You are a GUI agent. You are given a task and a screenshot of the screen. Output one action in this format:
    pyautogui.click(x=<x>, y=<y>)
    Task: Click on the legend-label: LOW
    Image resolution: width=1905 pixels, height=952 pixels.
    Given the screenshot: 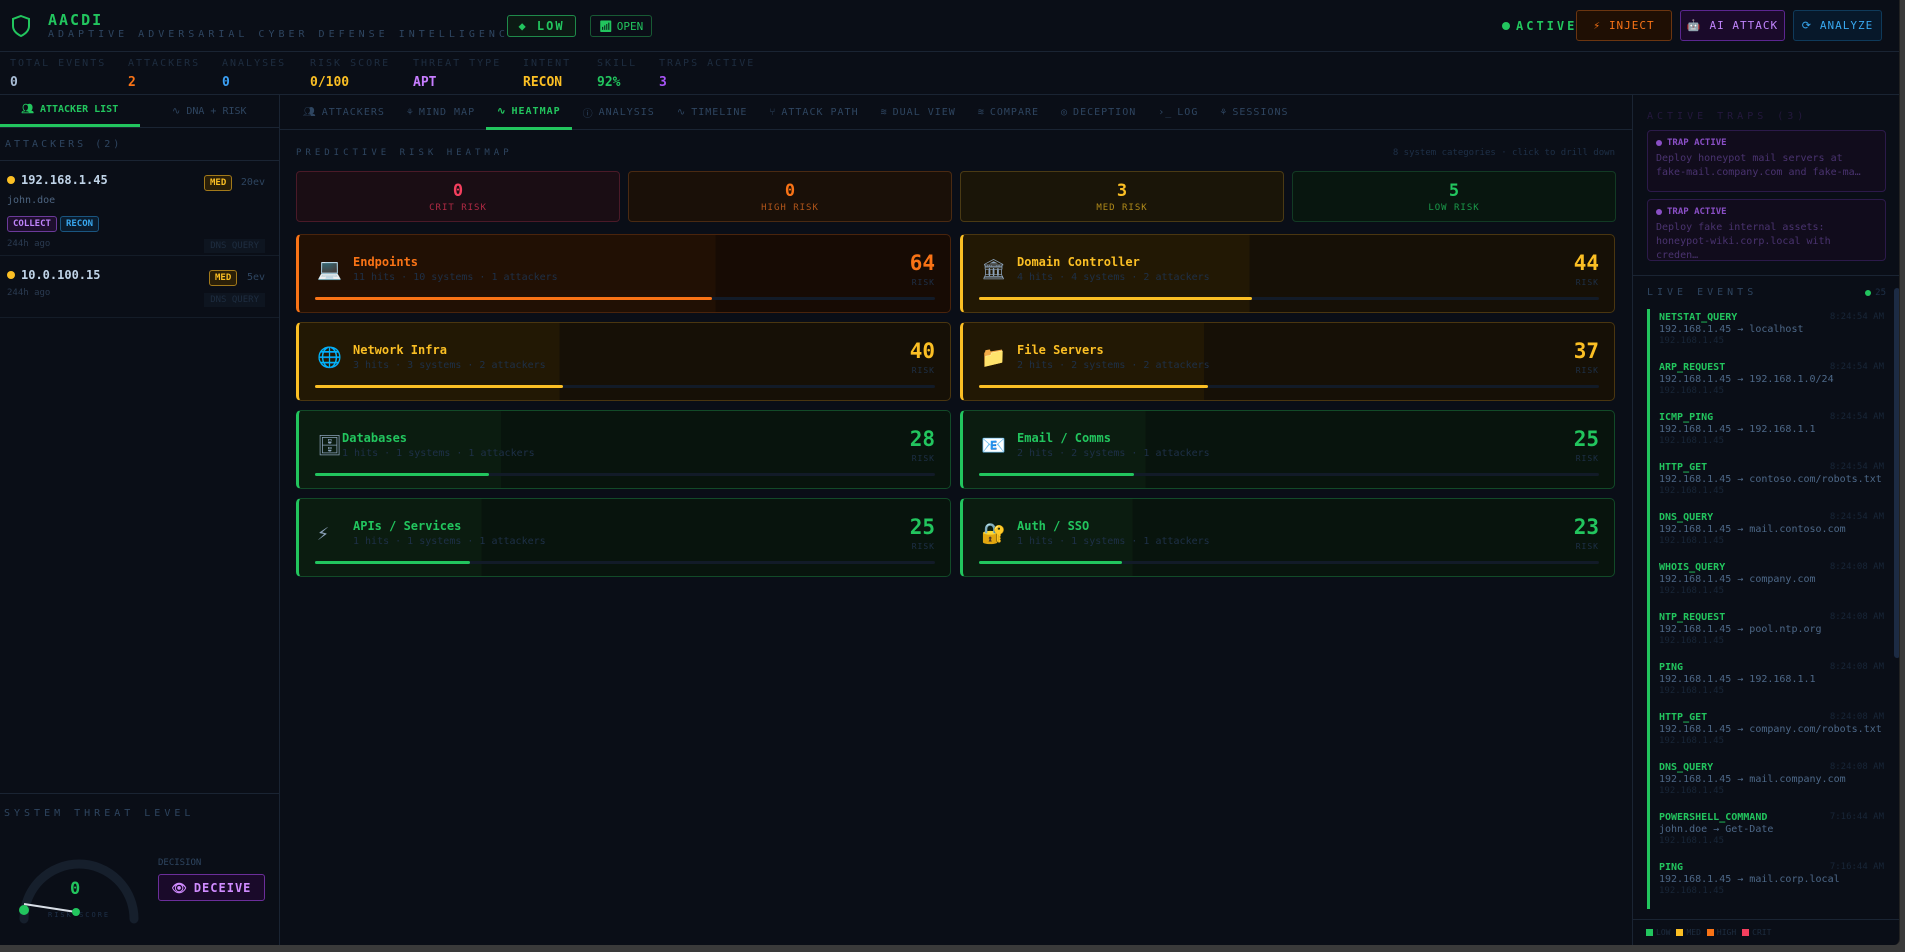 What is the action you would take?
    pyautogui.click(x=1663, y=932)
    